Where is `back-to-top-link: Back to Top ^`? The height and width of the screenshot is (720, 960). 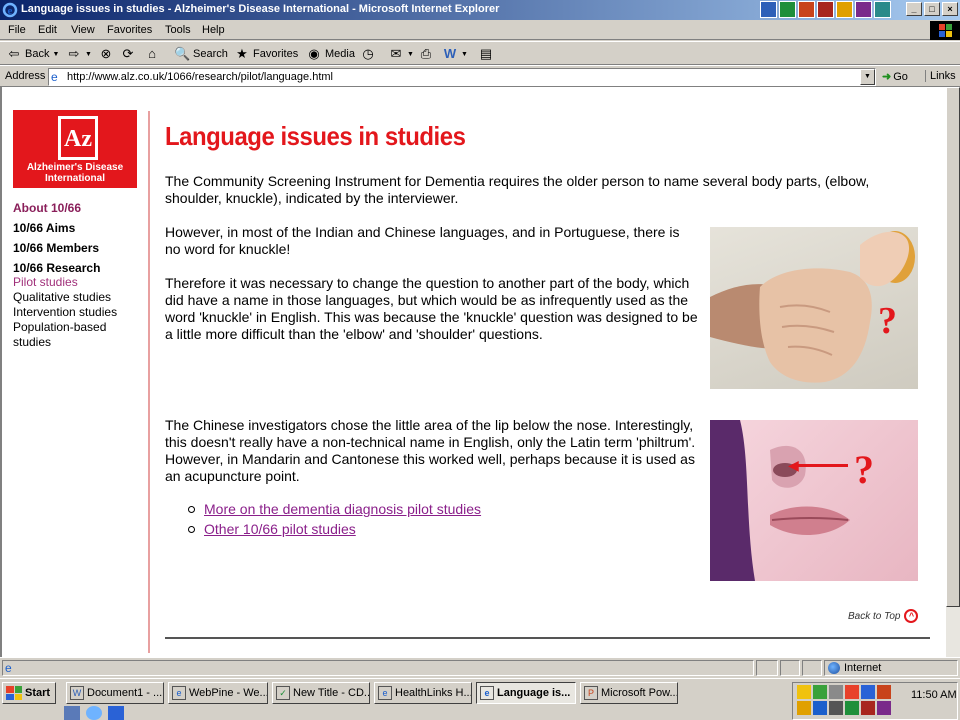 back-to-top-link: Back to Top ^ is located at coordinates (883, 616).